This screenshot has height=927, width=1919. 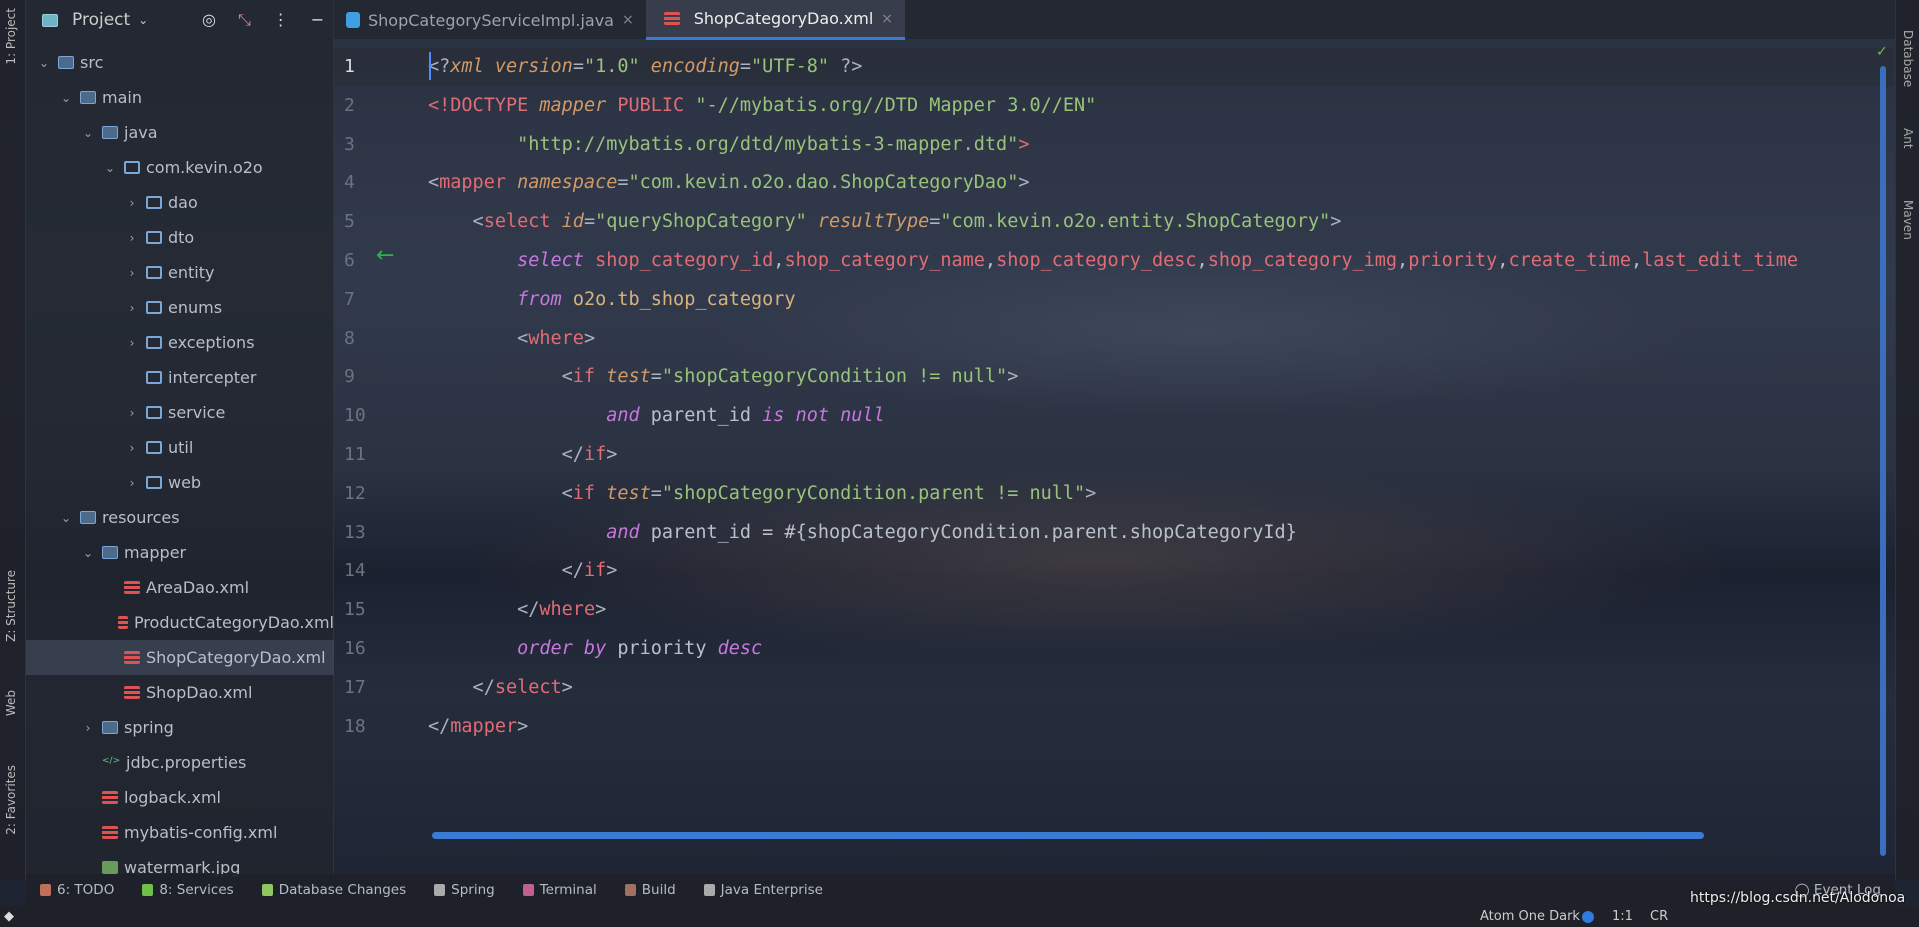 I want to click on tree-item-label: logback.xml, so click(x=172, y=797).